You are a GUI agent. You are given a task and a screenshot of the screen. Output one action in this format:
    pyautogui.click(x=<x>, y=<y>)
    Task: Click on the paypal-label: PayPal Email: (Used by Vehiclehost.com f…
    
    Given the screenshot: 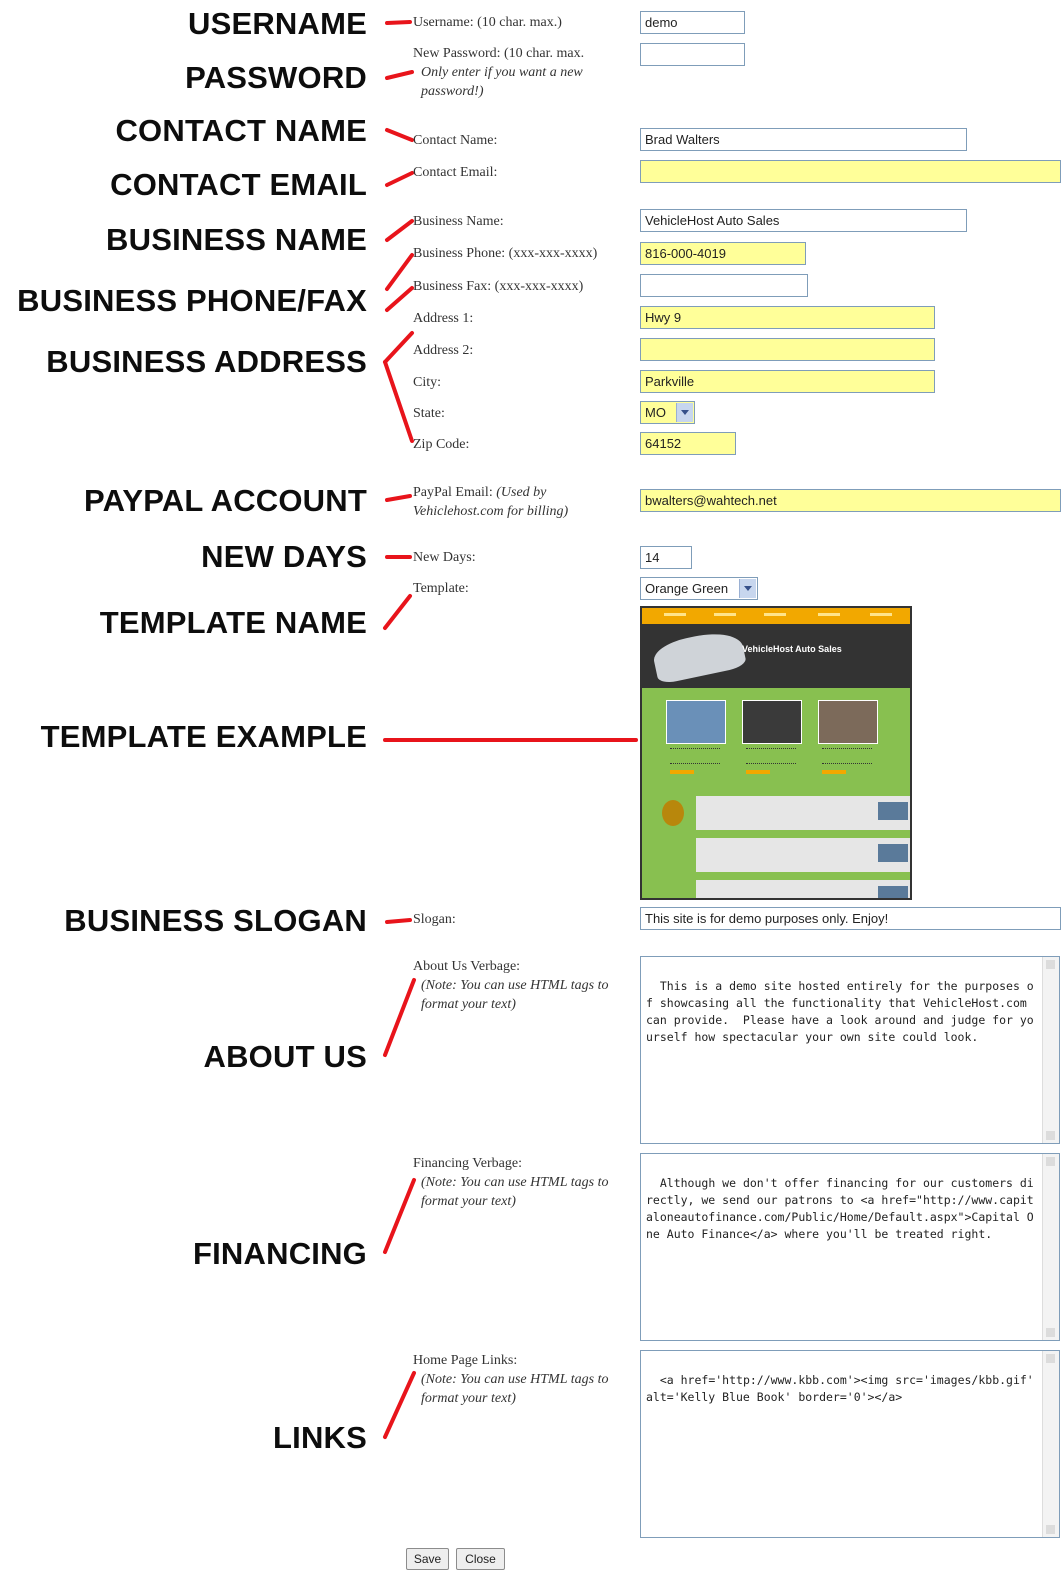 What is the action you would take?
    pyautogui.click(x=520, y=502)
    